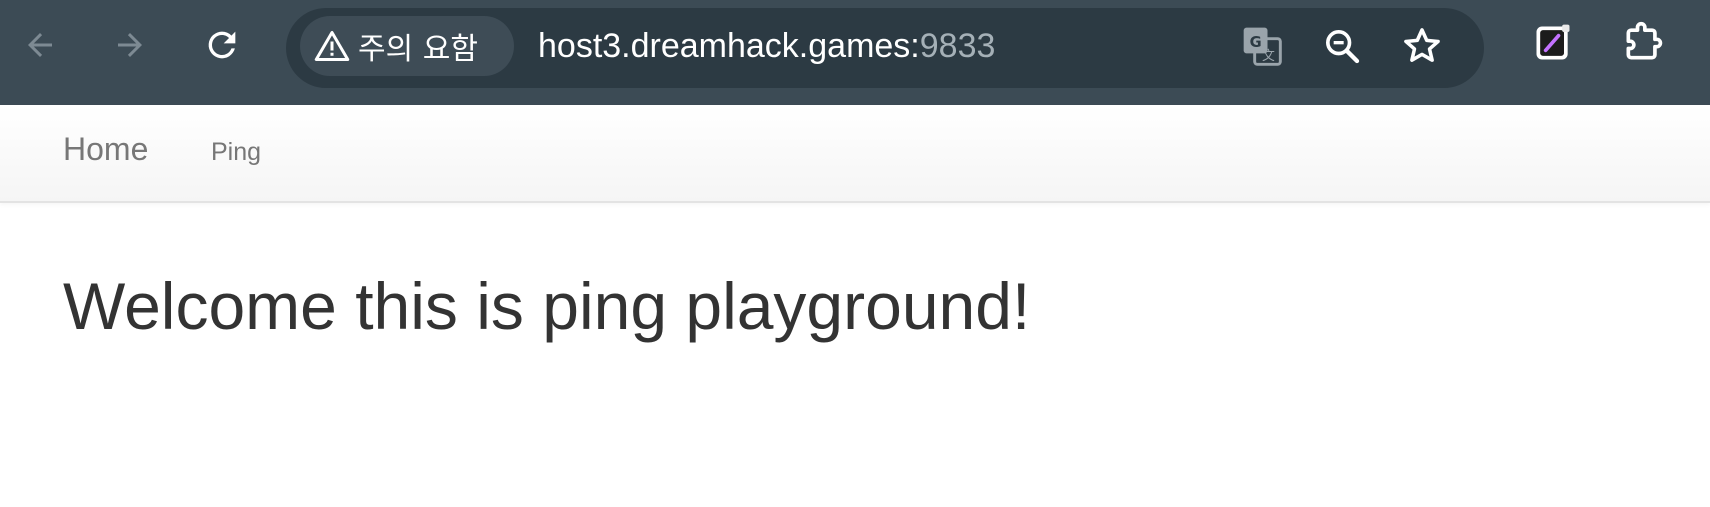 This screenshot has width=1710, height=507. Describe the element at coordinates (332, 46) in the screenshot. I see `warning-triangle-icon` at that location.